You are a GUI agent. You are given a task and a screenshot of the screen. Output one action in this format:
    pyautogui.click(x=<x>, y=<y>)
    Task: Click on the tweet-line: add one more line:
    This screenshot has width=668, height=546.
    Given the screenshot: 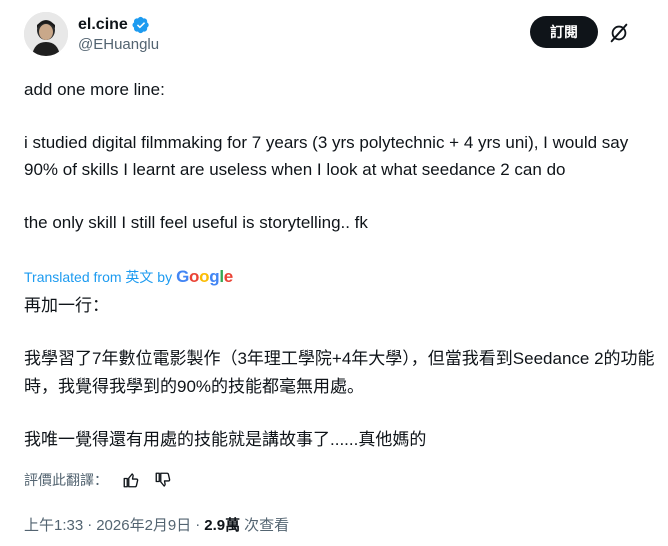 What is the action you would take?
    pyautogui.click(x=94, y=89)
    